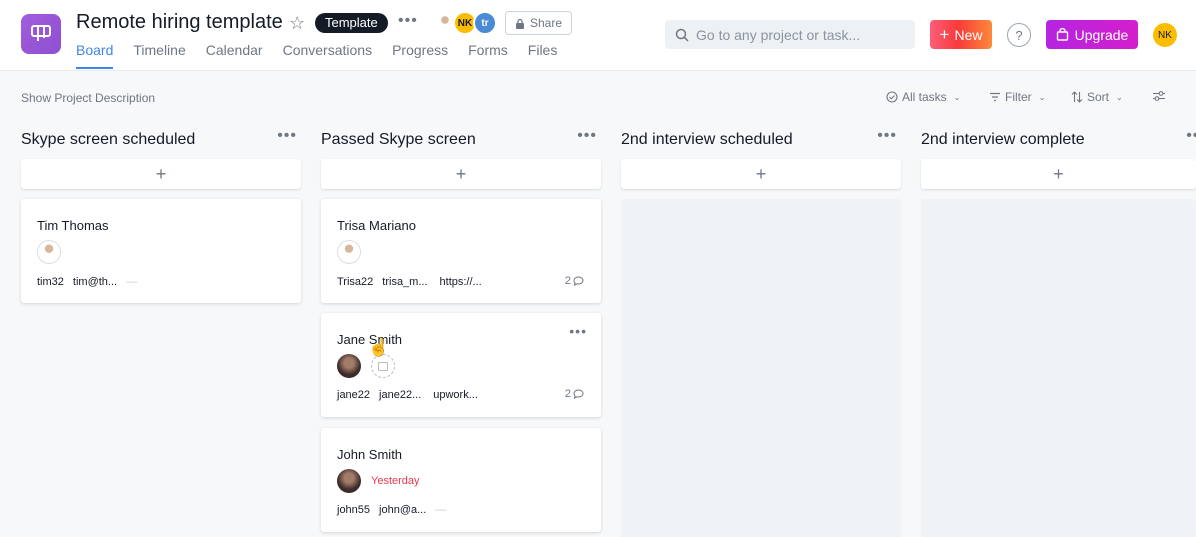 Image resolution: width=1196 pixels, height=537 pixels. Describe the element at coordinates (707, 140) in the screenshot. I see `column-title: 2nd interview scheduled` at that location.